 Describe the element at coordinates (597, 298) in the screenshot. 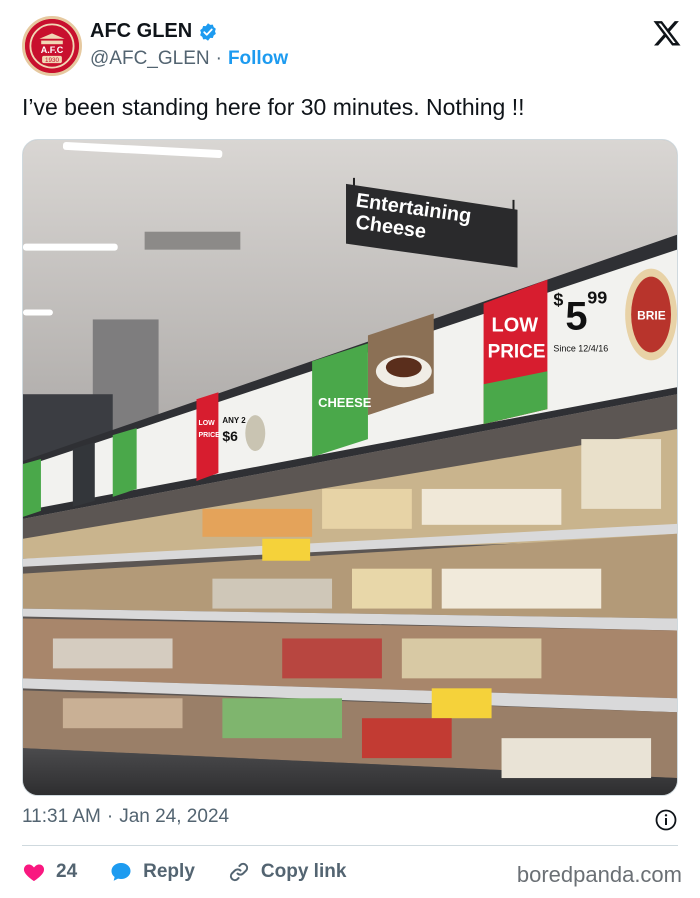

I see `price-cents: 99` at that location.